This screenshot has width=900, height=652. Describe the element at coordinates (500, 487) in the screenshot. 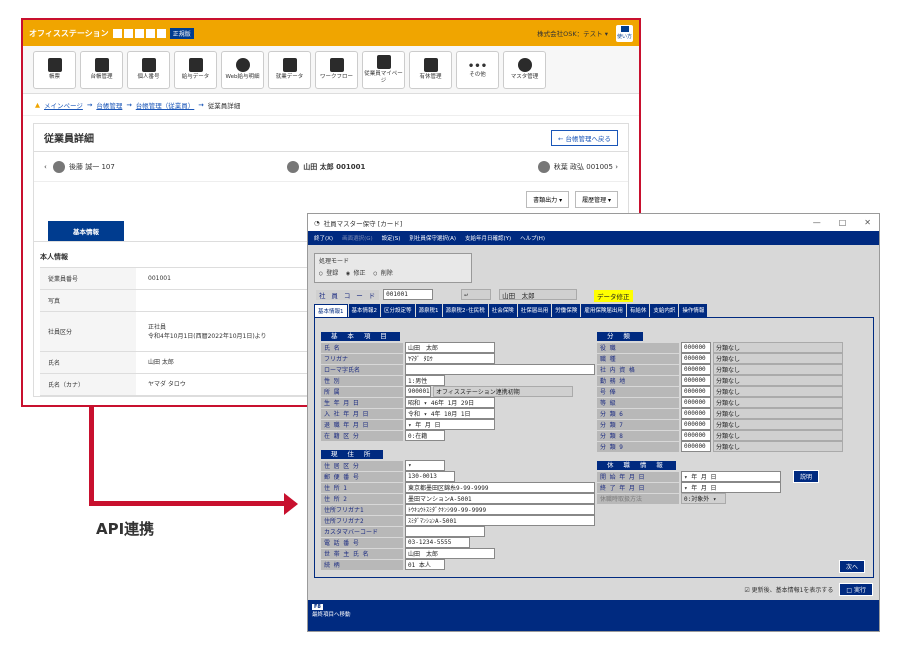

I see `address1-field: 東京都墨田区錦糸9-99-9999` at that location.